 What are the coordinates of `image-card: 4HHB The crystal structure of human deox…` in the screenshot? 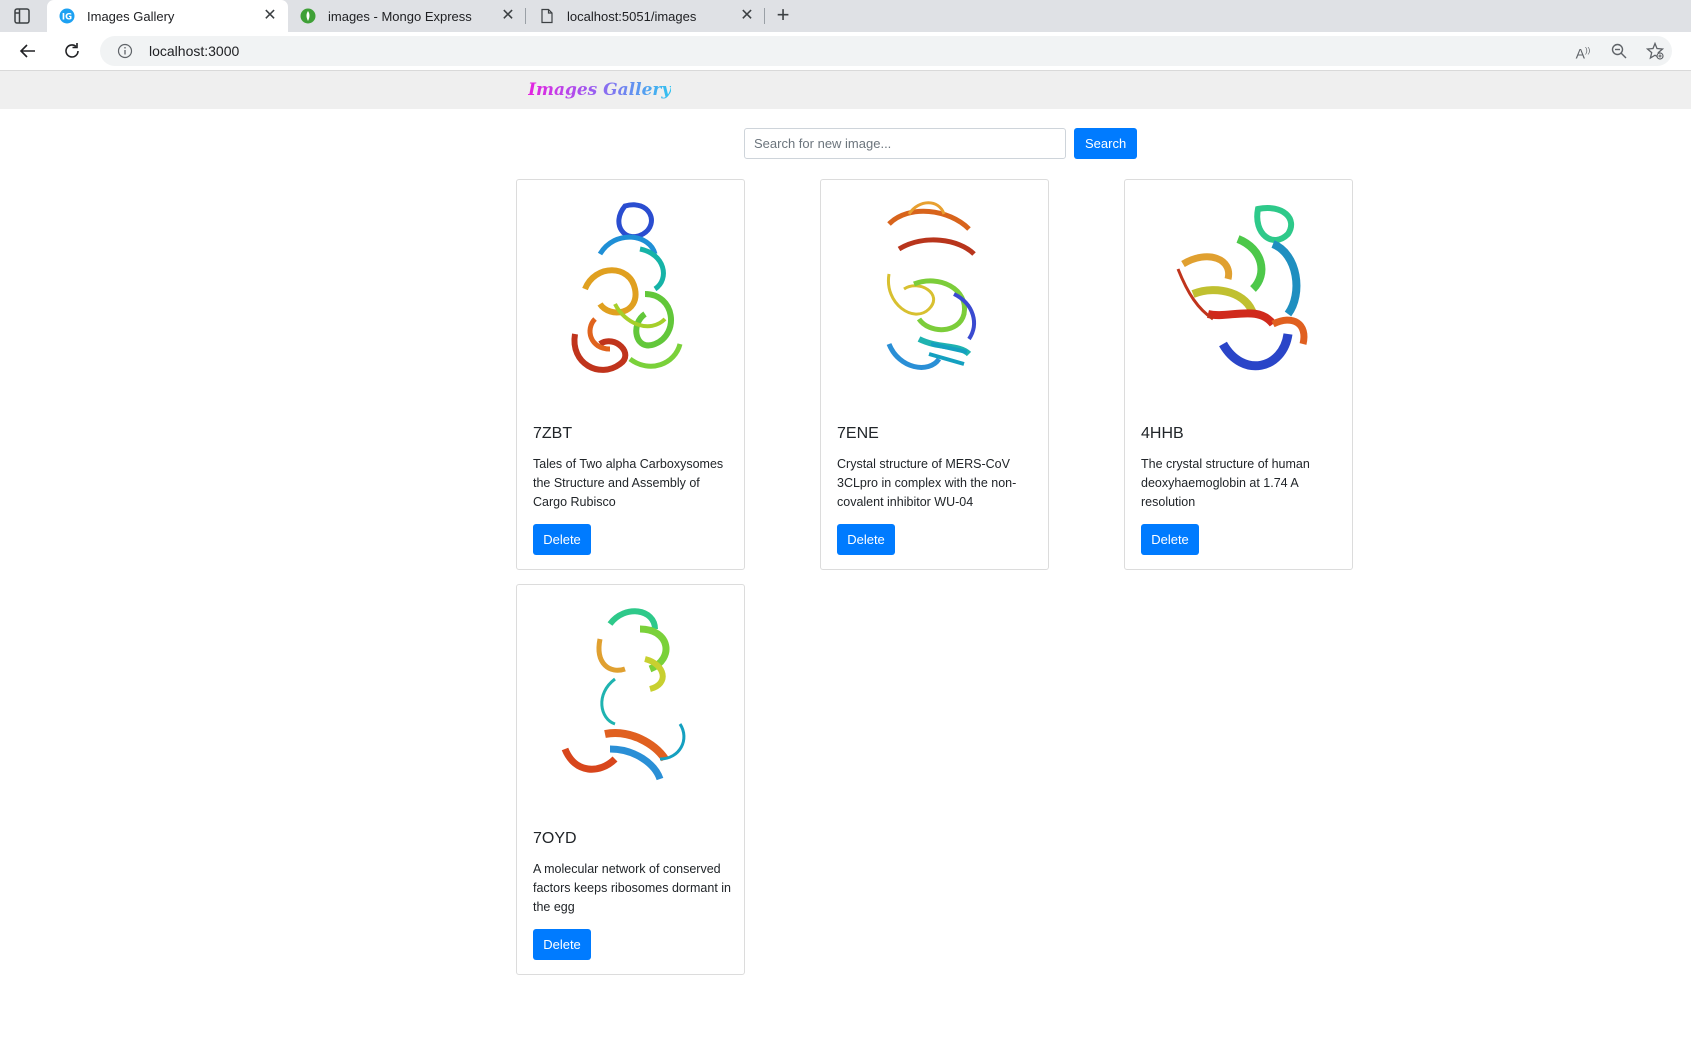 It's located at (1238, 374).